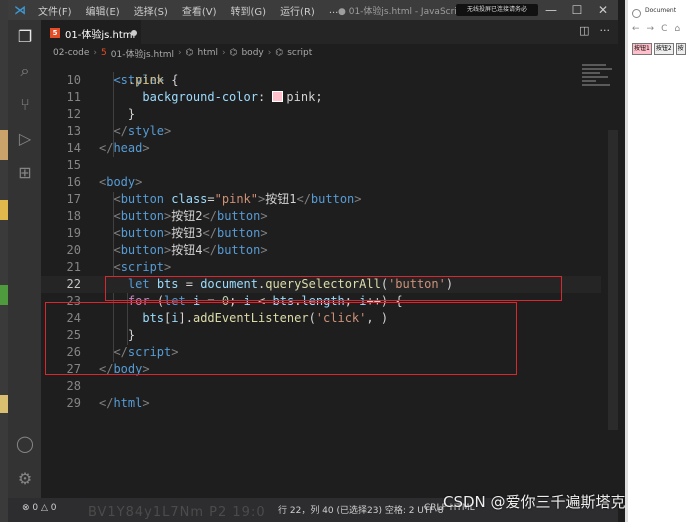  What do you see at coordinates (187, 216) in the screenshot?
I see `code-token: 按钮2` at bounding box center [187, 216].